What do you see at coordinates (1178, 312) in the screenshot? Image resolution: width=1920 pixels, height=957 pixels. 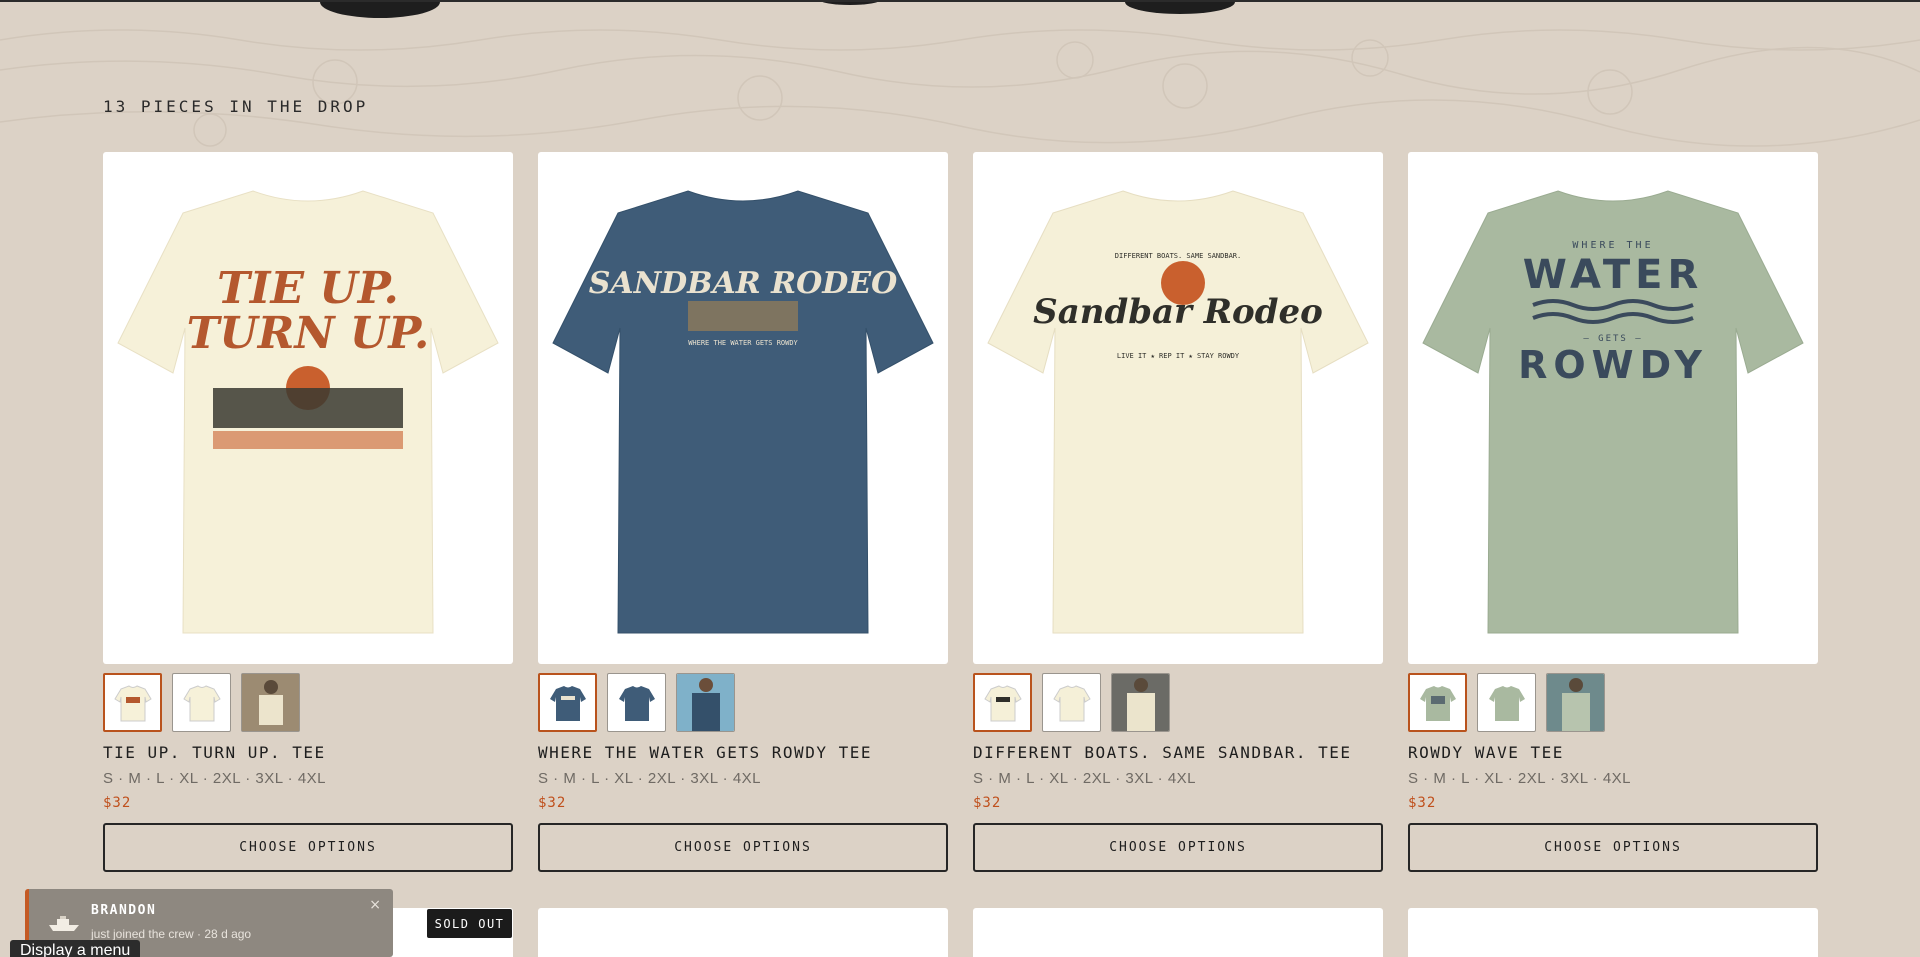 I see `print-line-2: Sandbar Rodeo` at bounding box center [1178, 312].